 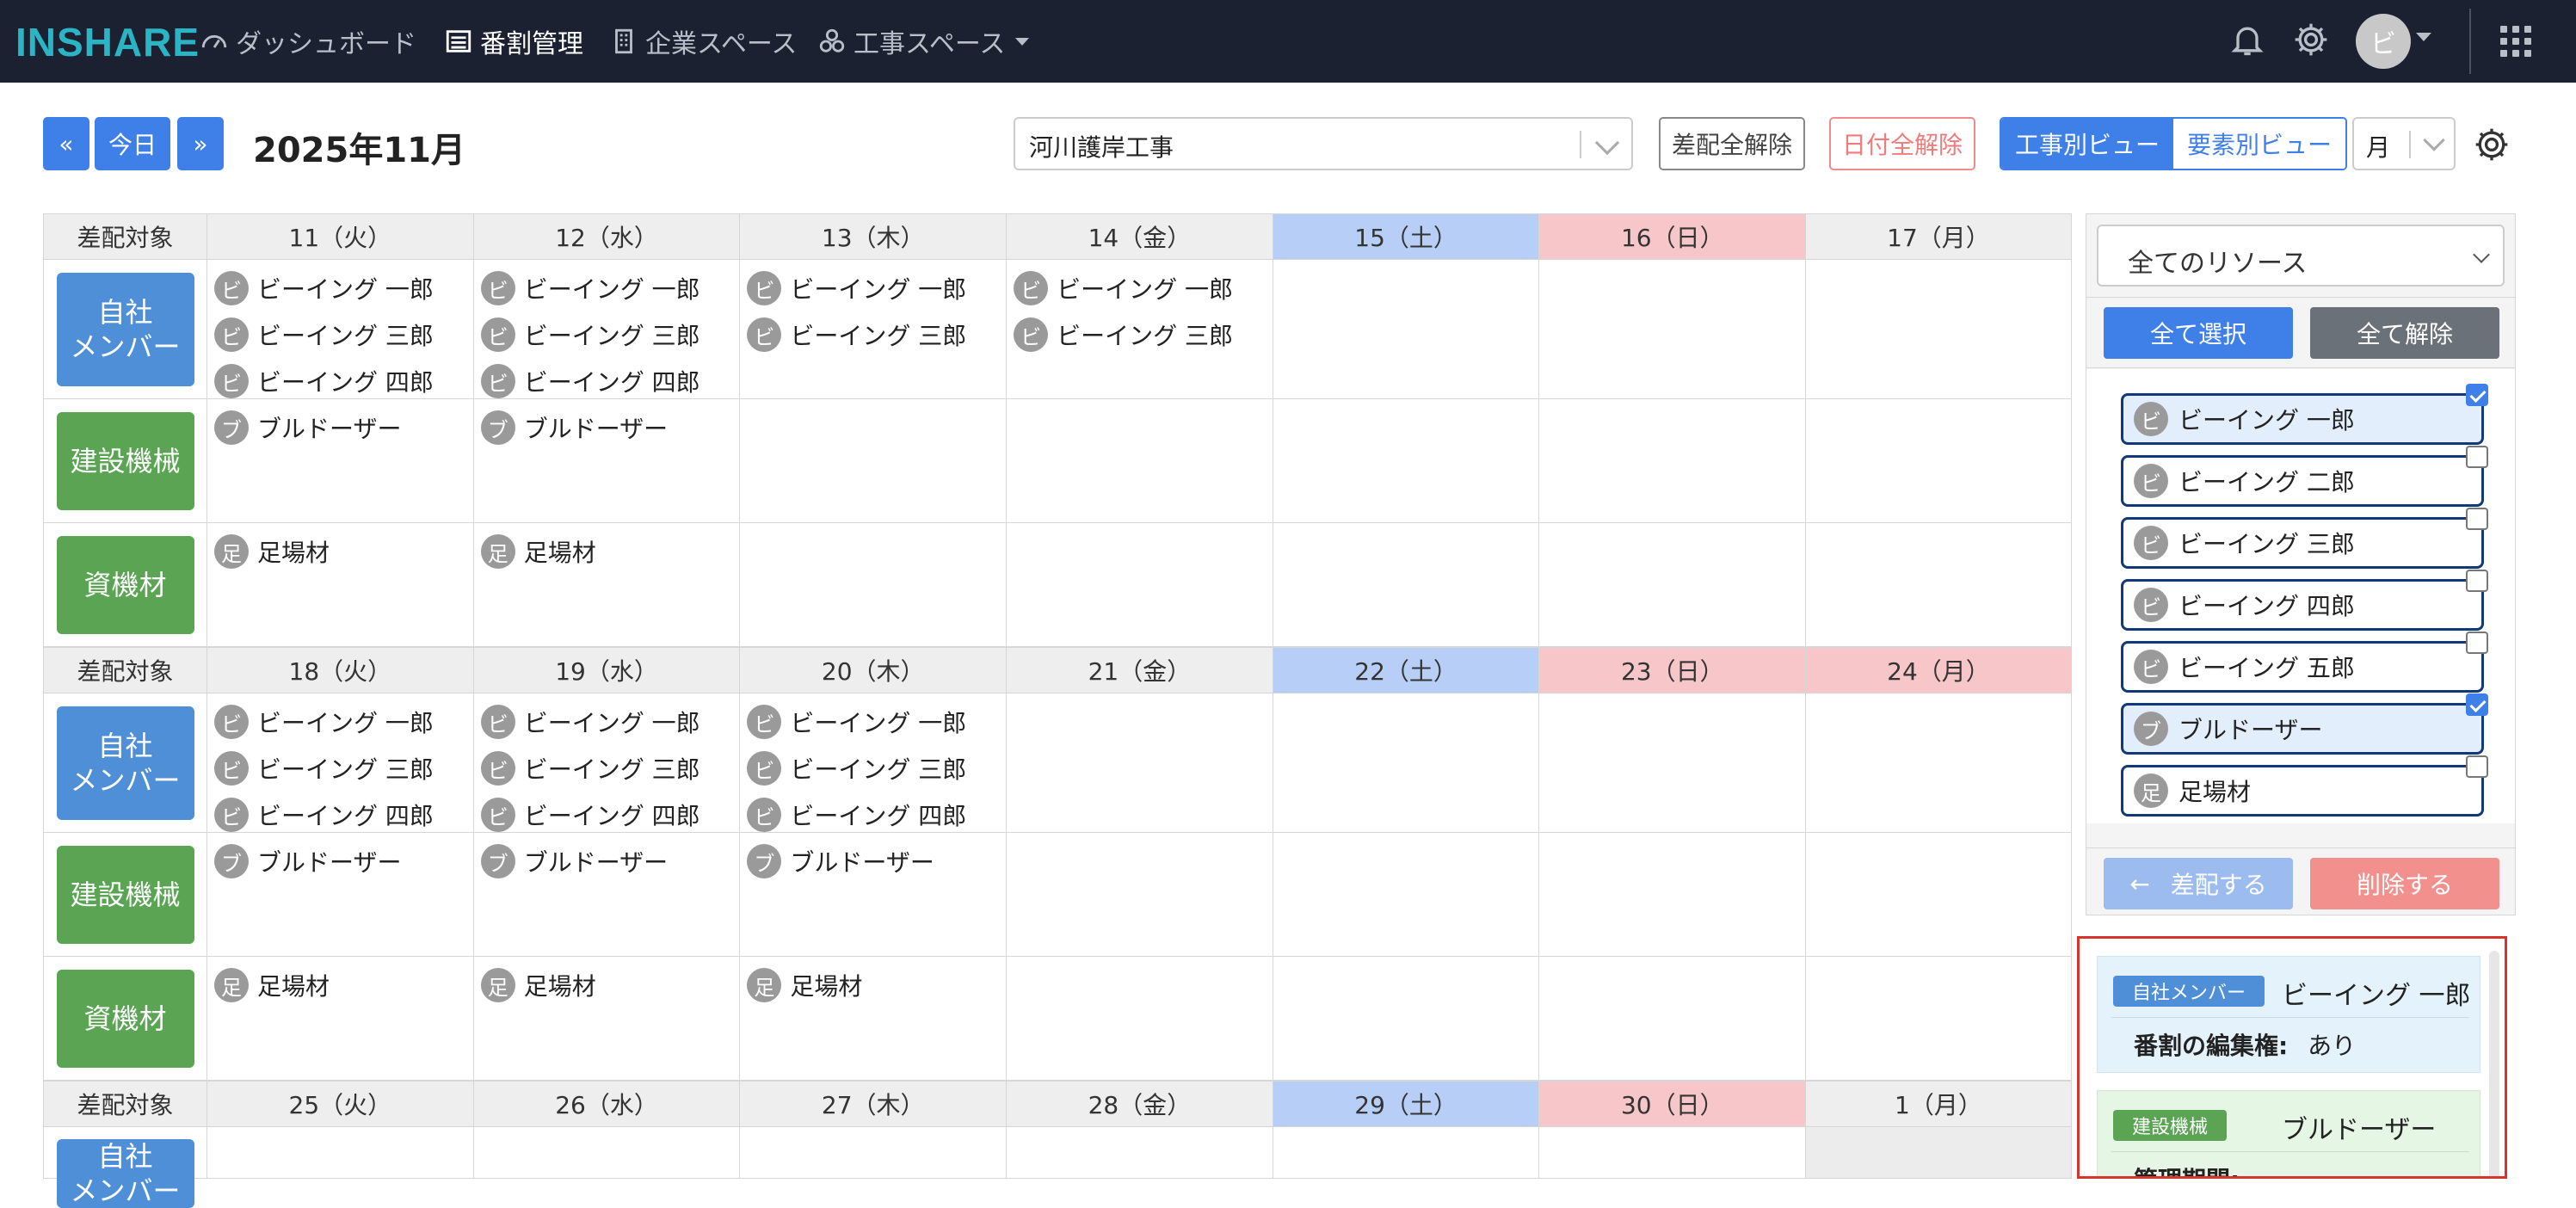 I want to click on view-by-project-button: 工事別ビュー, so click(x=2087, y=144).